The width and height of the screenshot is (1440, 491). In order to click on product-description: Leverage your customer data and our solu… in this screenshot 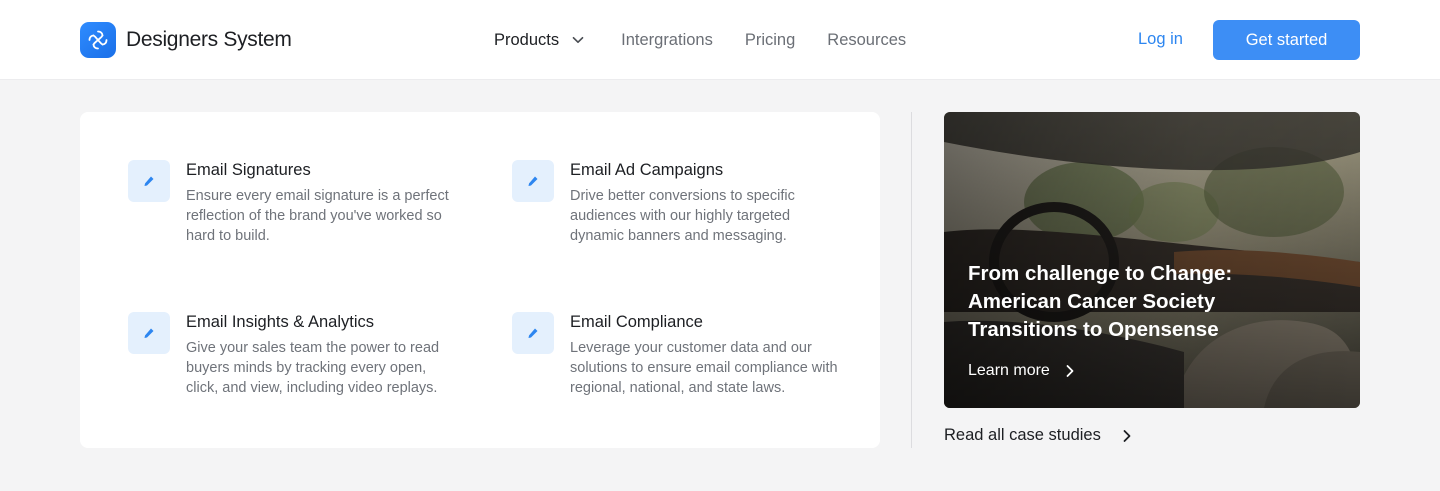, I will do `click(704, 368)`.